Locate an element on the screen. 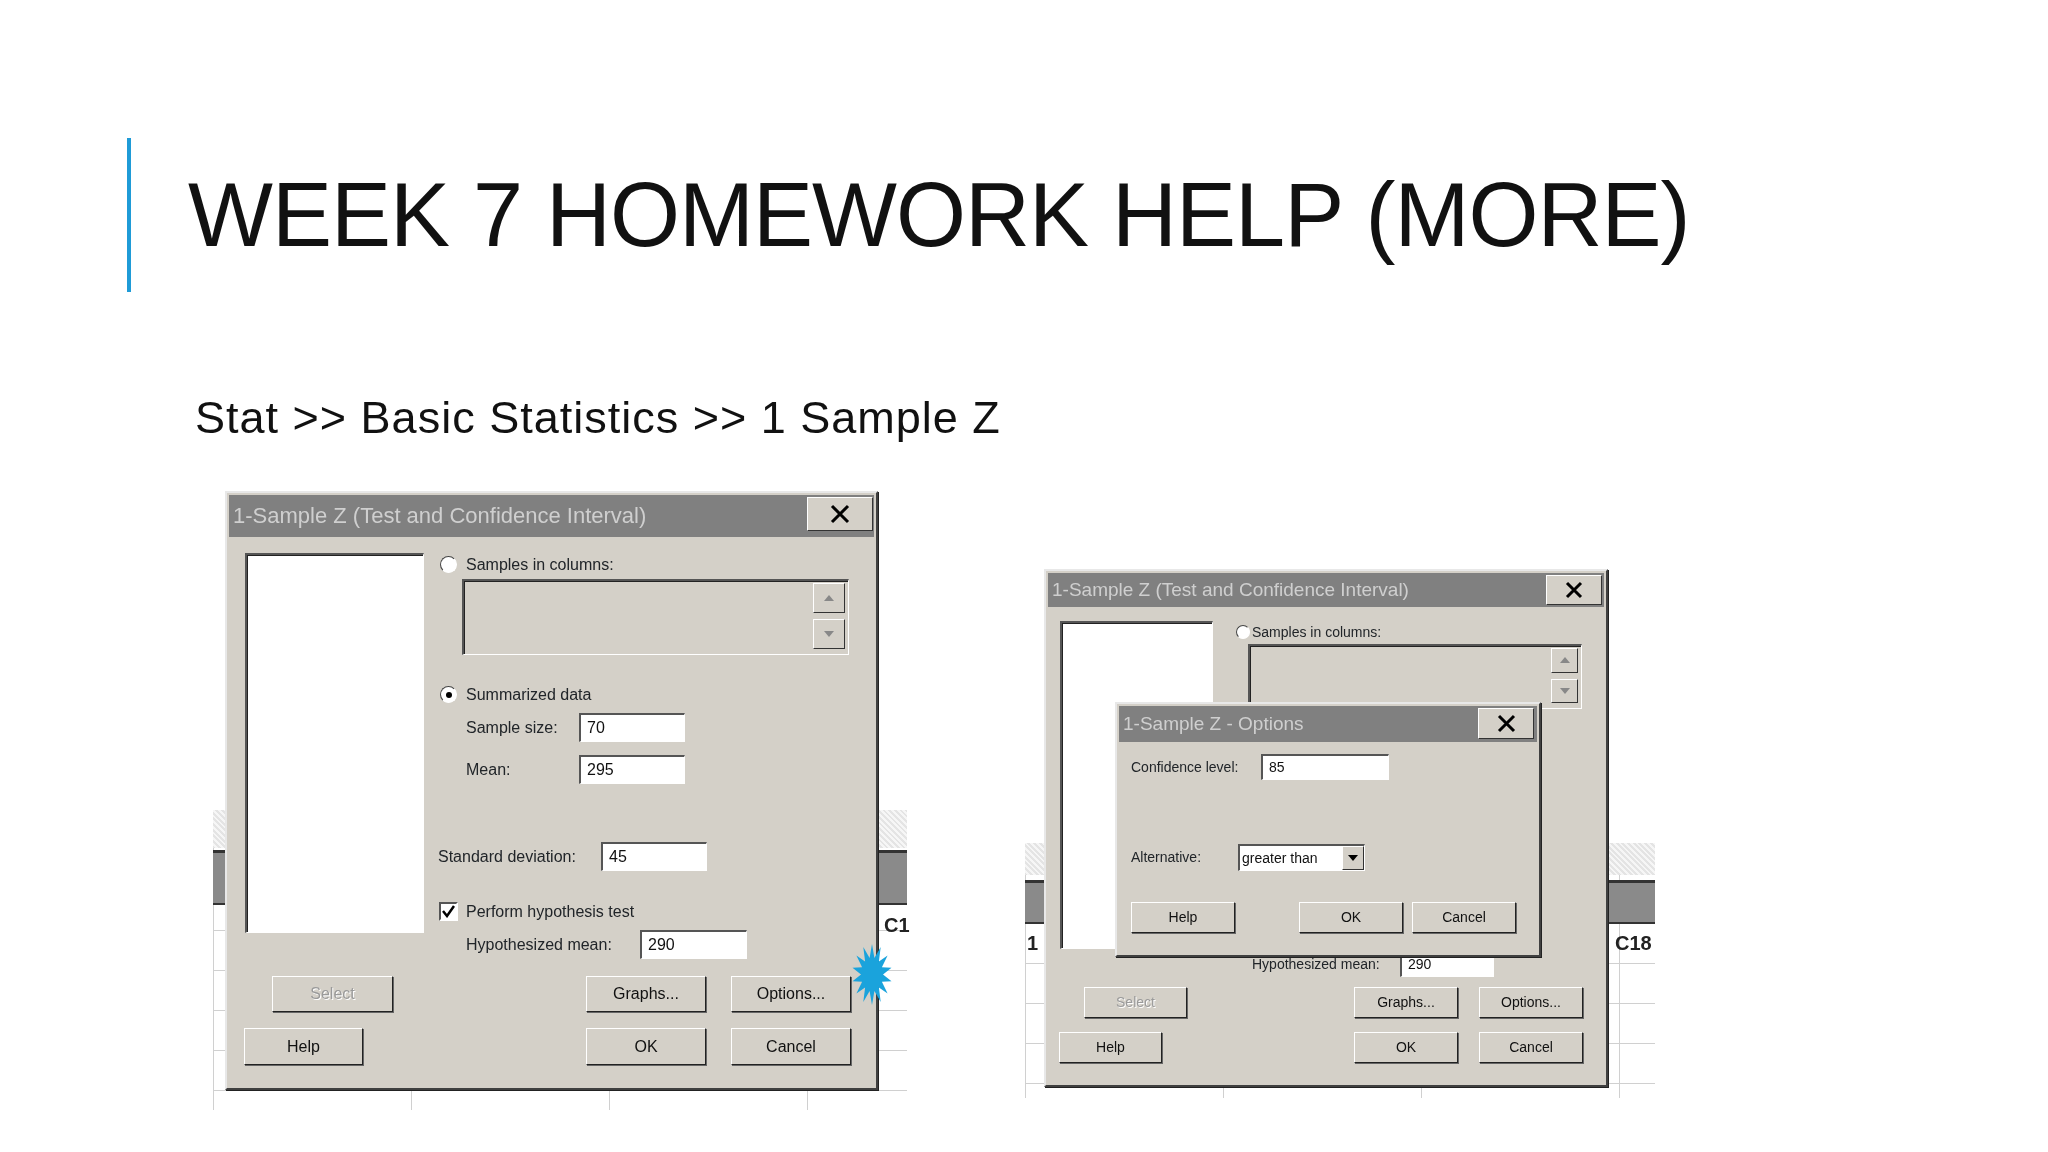 The width and height of the screenshot is (2048, 1152). field-label: Standard deviation: is located at coordinates (507, 857).